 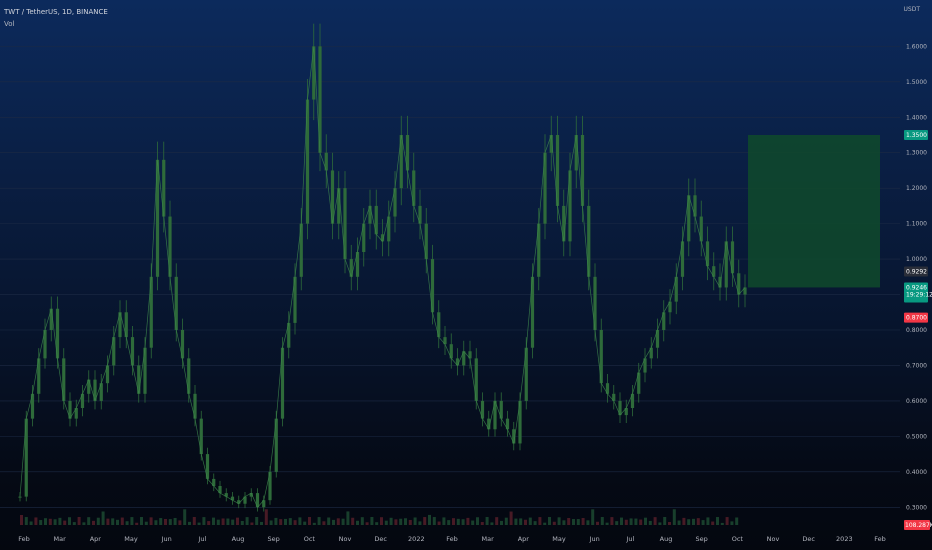 I want to click on time-axis-label: May, so click(x=131, y=539).